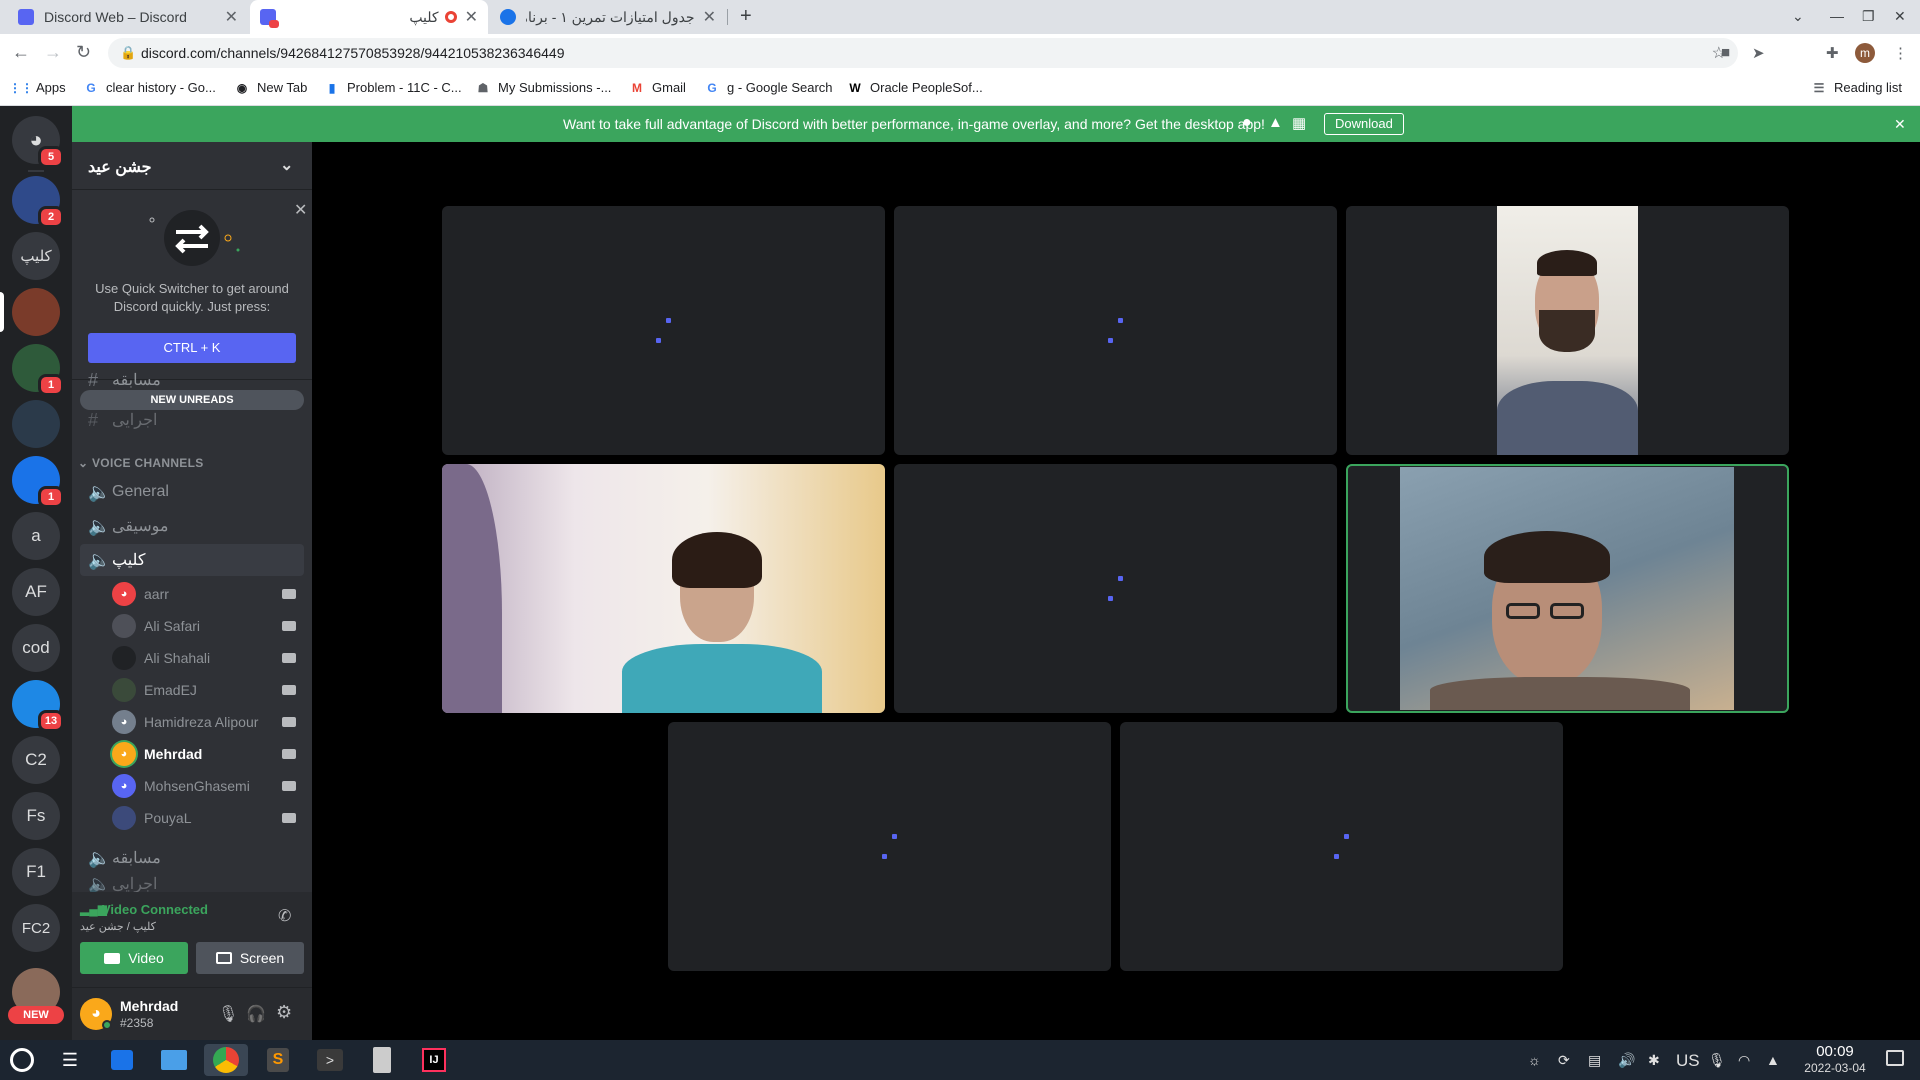  Describe the element at coordinates (208, 594) in the screenshot. I see `voice-member: ◕ aarr` at that location.